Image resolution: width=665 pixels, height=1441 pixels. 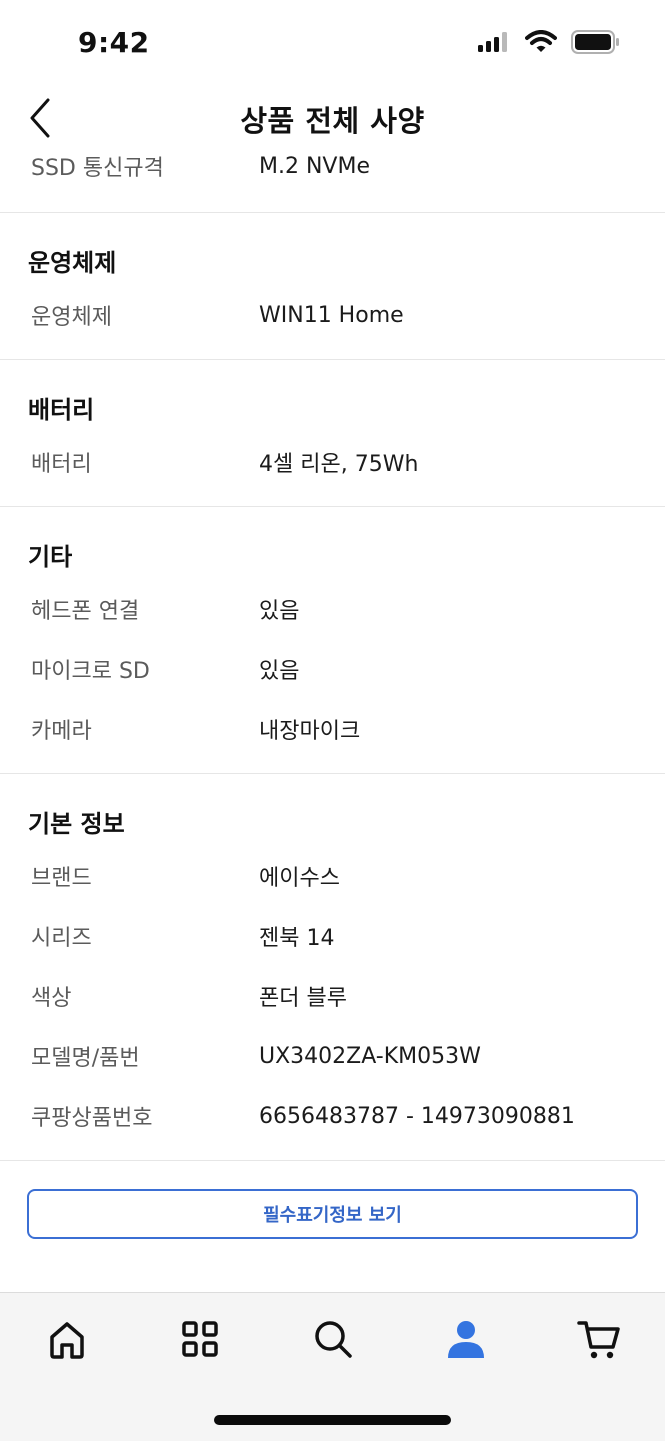 I want to click on battery-icon, so click(x=595, y=42).